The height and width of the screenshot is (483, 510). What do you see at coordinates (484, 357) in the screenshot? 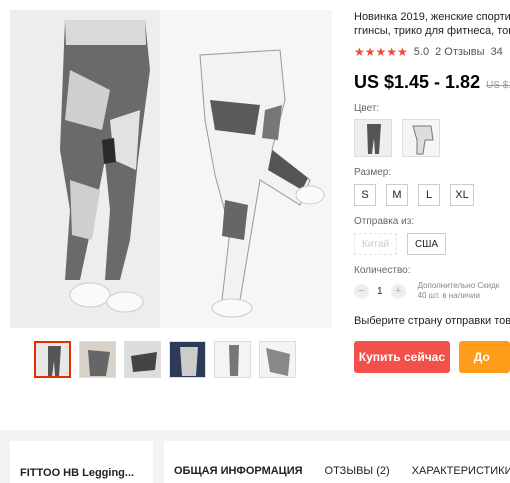
I see `add-to-cart-button: До` at bounding box center [484, 357].